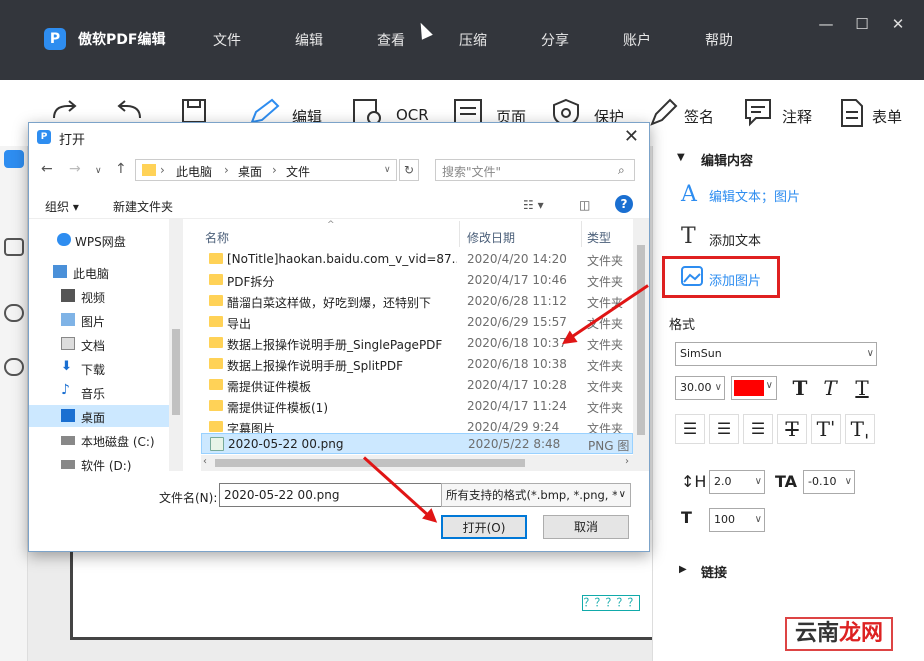 This screenshot has width=924, height=661. What do you see at coordinates (688, 114) in the screenshot?
I see `tool-sign: 签名` at bounding box center [688, 114].